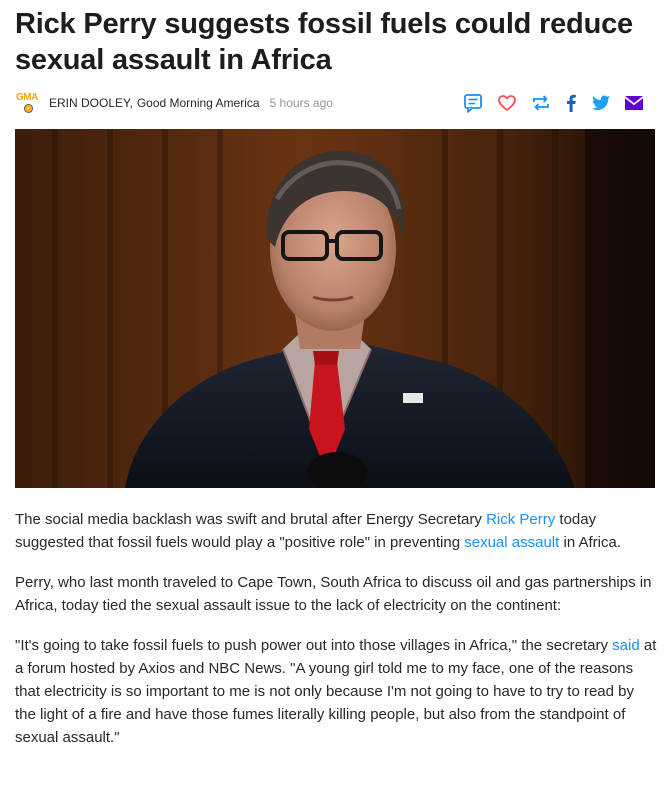 This screenshot has width=667, height=805. Describe the element at coordinates (91, 103) in the screenshot. I see `author-name: ERIN DOOLEY,` at that location.